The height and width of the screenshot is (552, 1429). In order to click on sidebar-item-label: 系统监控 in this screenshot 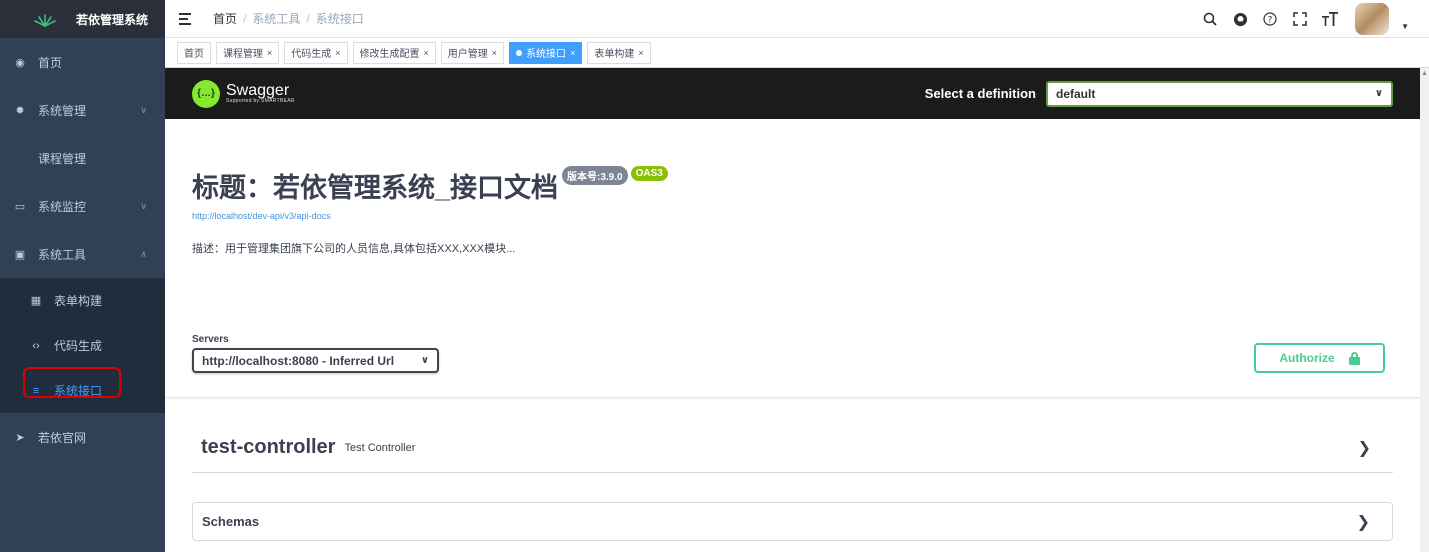, I will do `click(62, 206)`.